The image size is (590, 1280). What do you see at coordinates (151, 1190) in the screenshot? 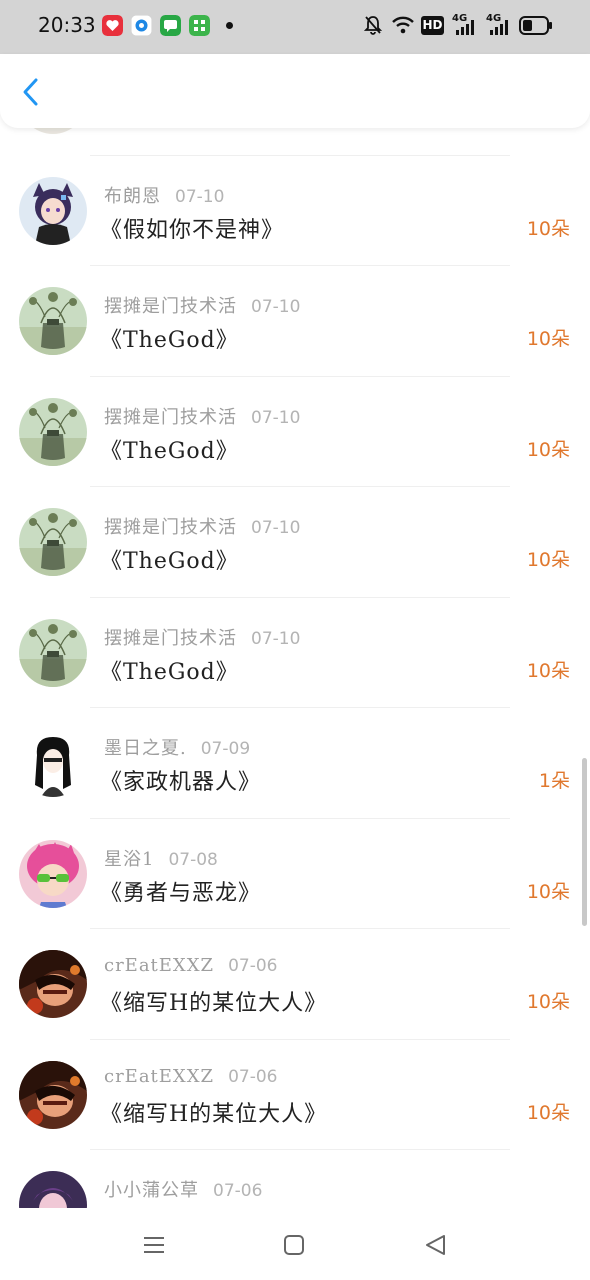
I see `user-name: 小小蒲公草` at bounding box center [151, 1190].